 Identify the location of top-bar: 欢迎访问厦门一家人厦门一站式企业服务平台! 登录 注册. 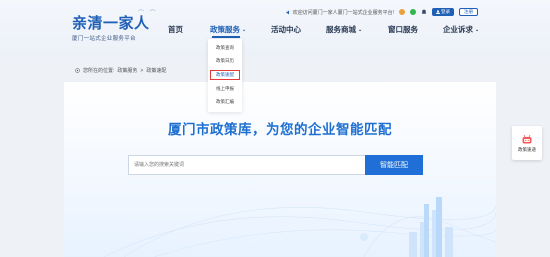
(382, 12).